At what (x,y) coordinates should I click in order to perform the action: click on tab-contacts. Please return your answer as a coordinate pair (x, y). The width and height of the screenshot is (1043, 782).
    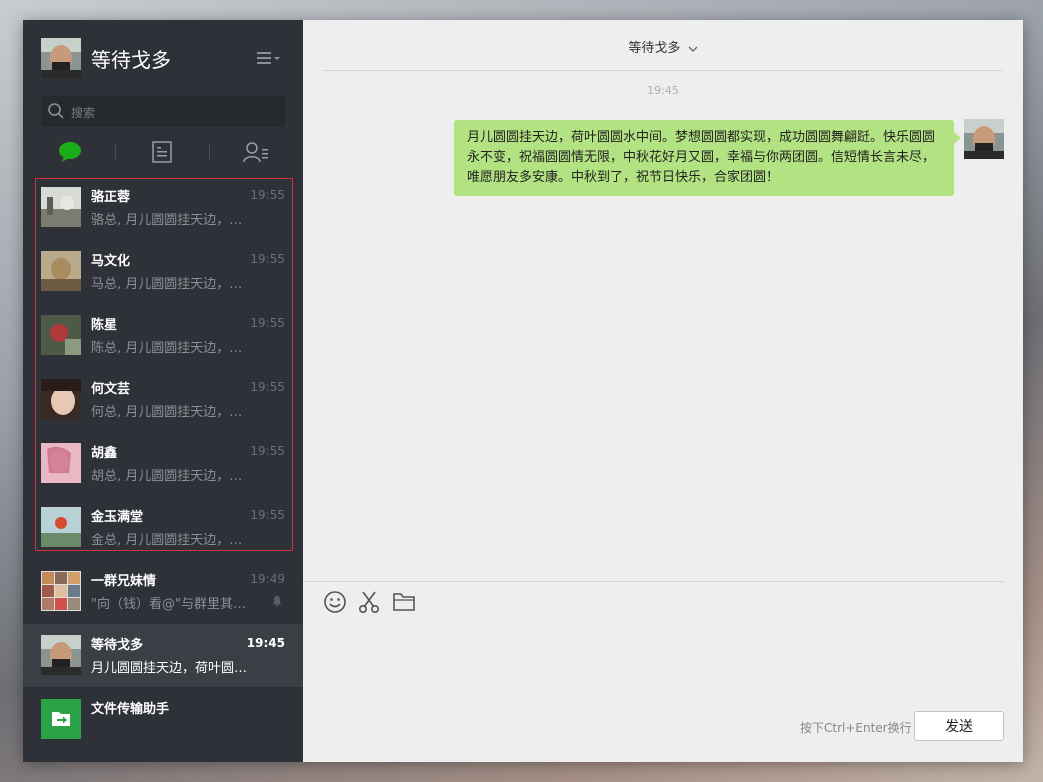
    Looking at the image, I should click on (256, 152).